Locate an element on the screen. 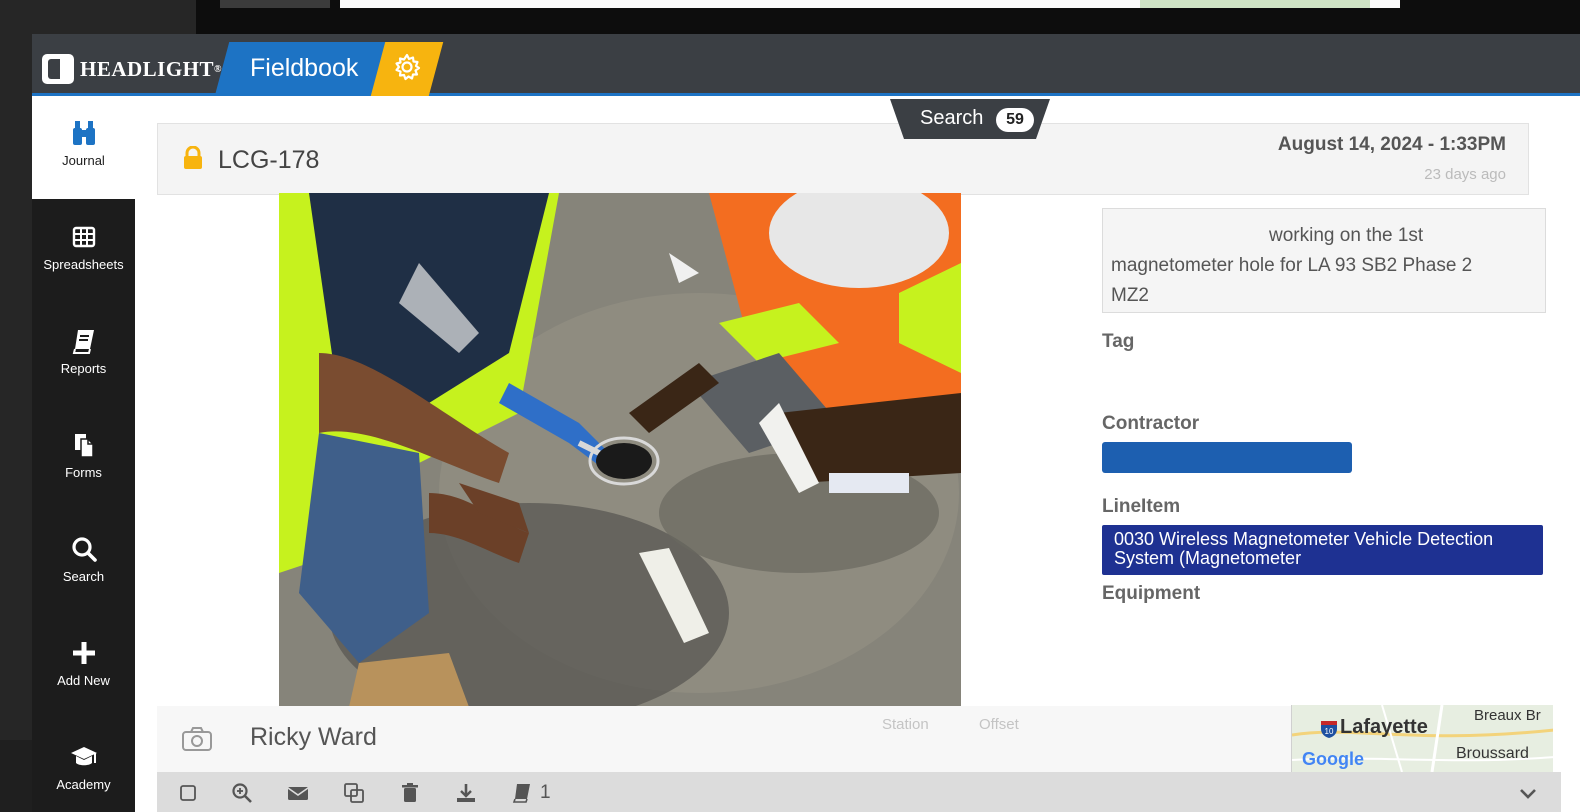  trash-icon is located at coordinates (410, 793).